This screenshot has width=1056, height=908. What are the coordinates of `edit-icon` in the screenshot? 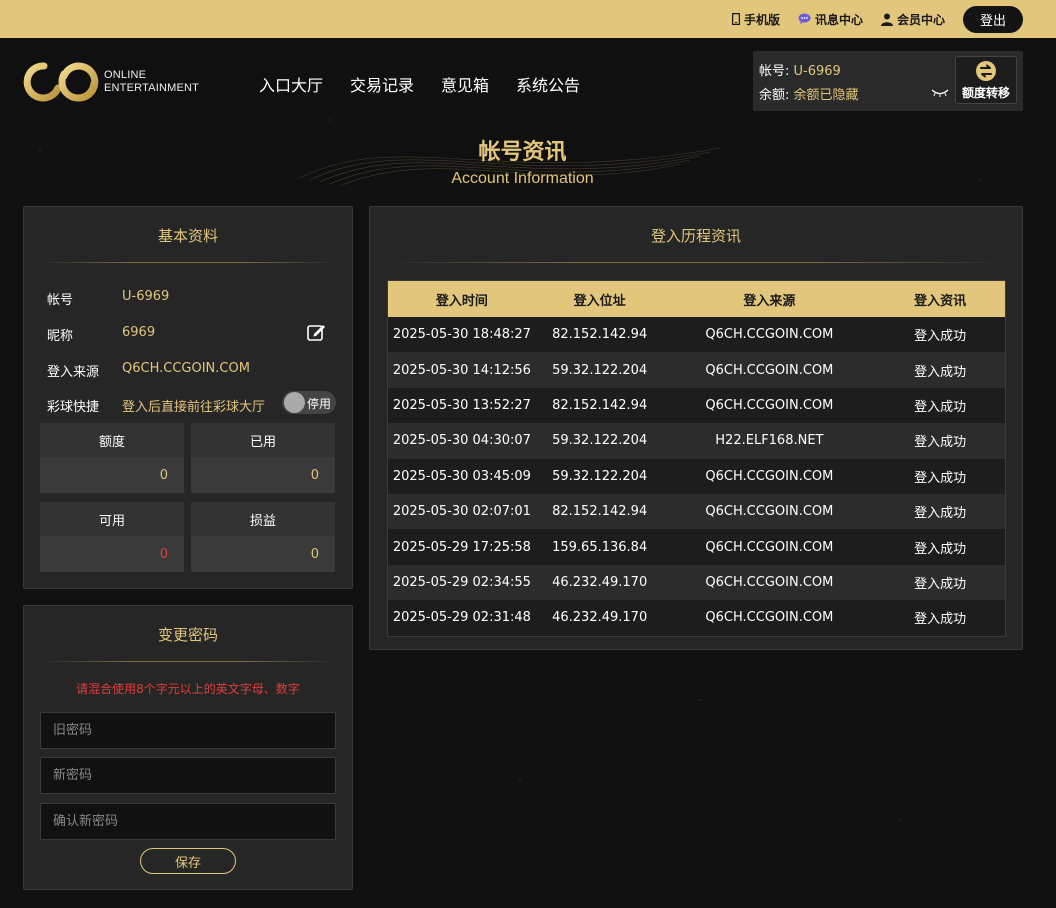 It's located at (317, 332).